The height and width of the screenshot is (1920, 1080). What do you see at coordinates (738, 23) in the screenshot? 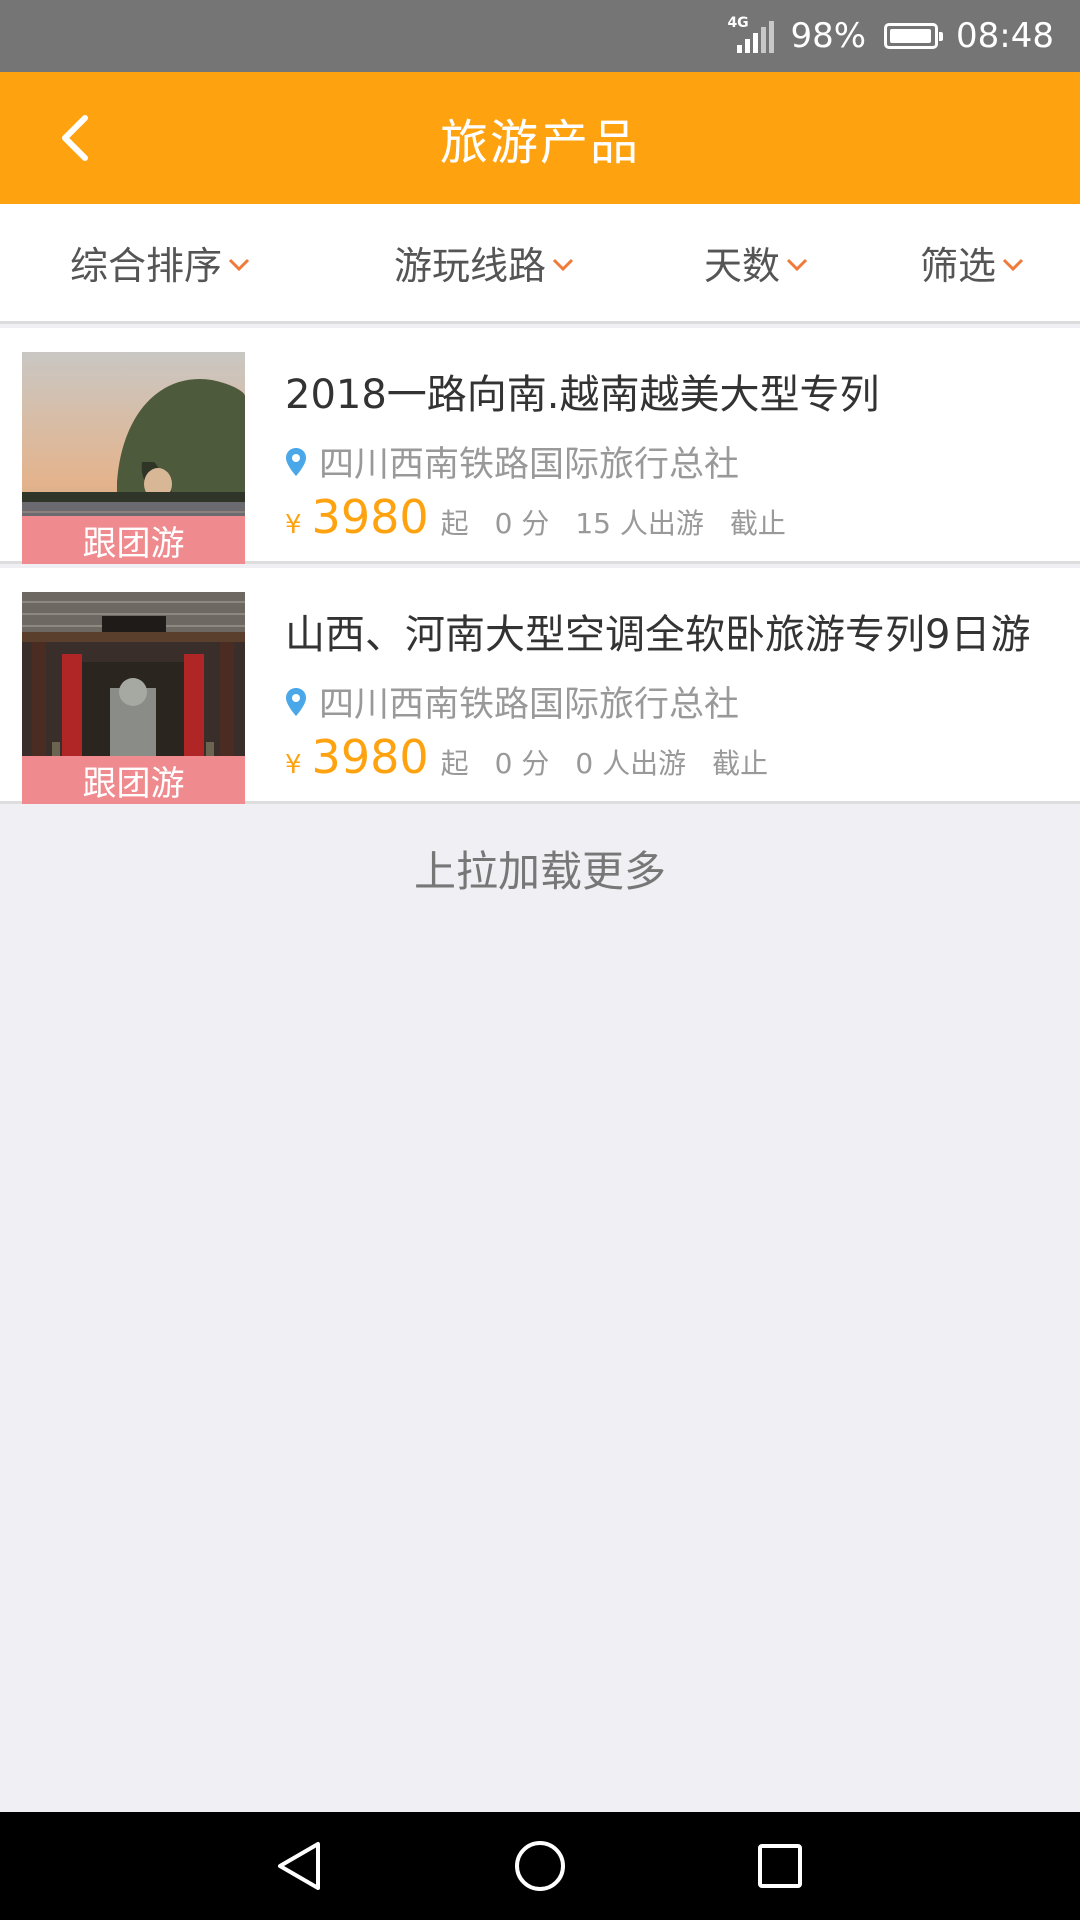
I see `network-type: 4G` at bounding box center [738, 23].